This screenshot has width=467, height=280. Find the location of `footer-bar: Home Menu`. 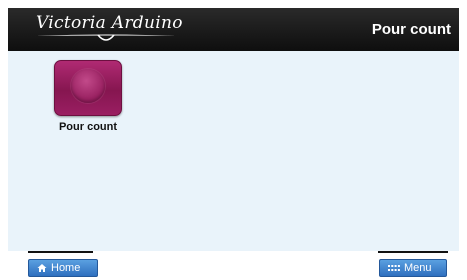

footer-bar: Home Menu is located at coordinates (233, 265).